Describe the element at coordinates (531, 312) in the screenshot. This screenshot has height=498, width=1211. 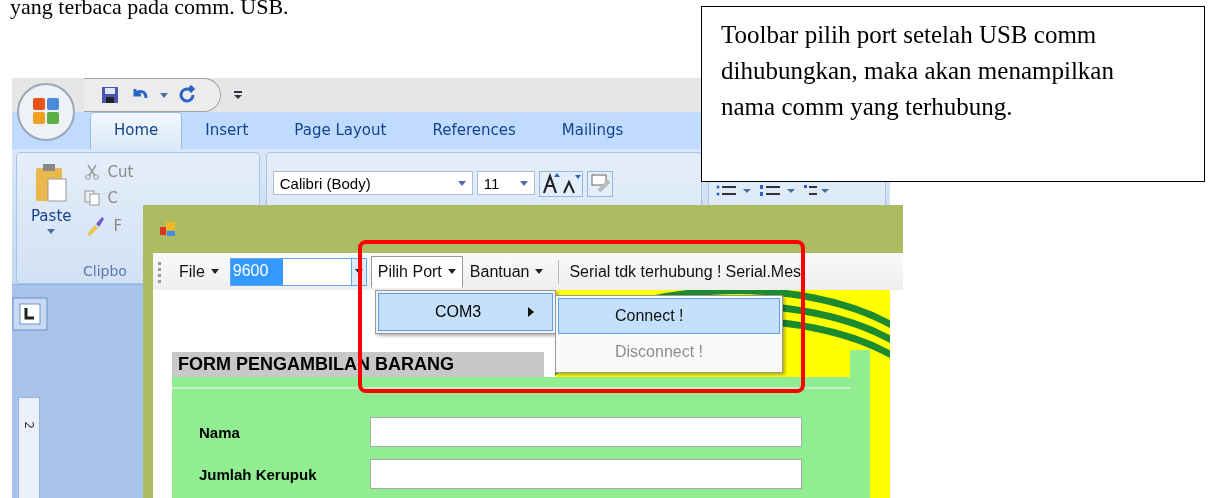
I see `submenu-arrow-icon` at that location.